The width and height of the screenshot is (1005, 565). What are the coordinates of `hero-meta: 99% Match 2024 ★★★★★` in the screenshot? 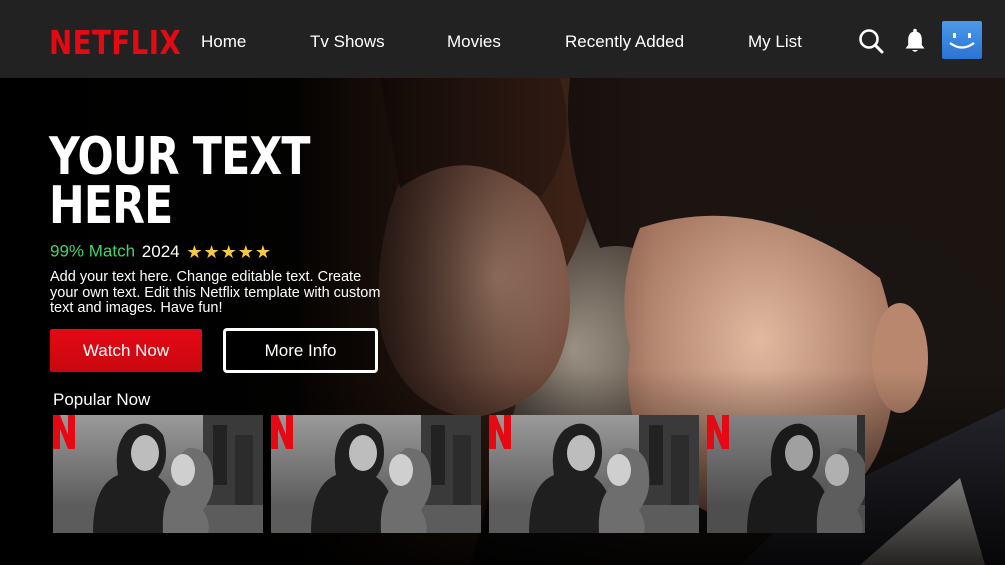 It's located at (161, 251).